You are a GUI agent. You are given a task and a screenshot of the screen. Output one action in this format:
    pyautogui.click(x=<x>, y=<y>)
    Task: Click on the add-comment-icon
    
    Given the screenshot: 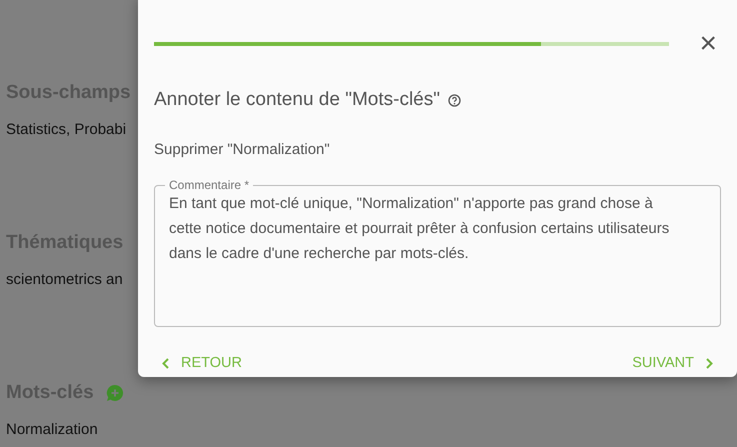 What is the action you would take?
    pyautogui.click(x=115, y=393)
    